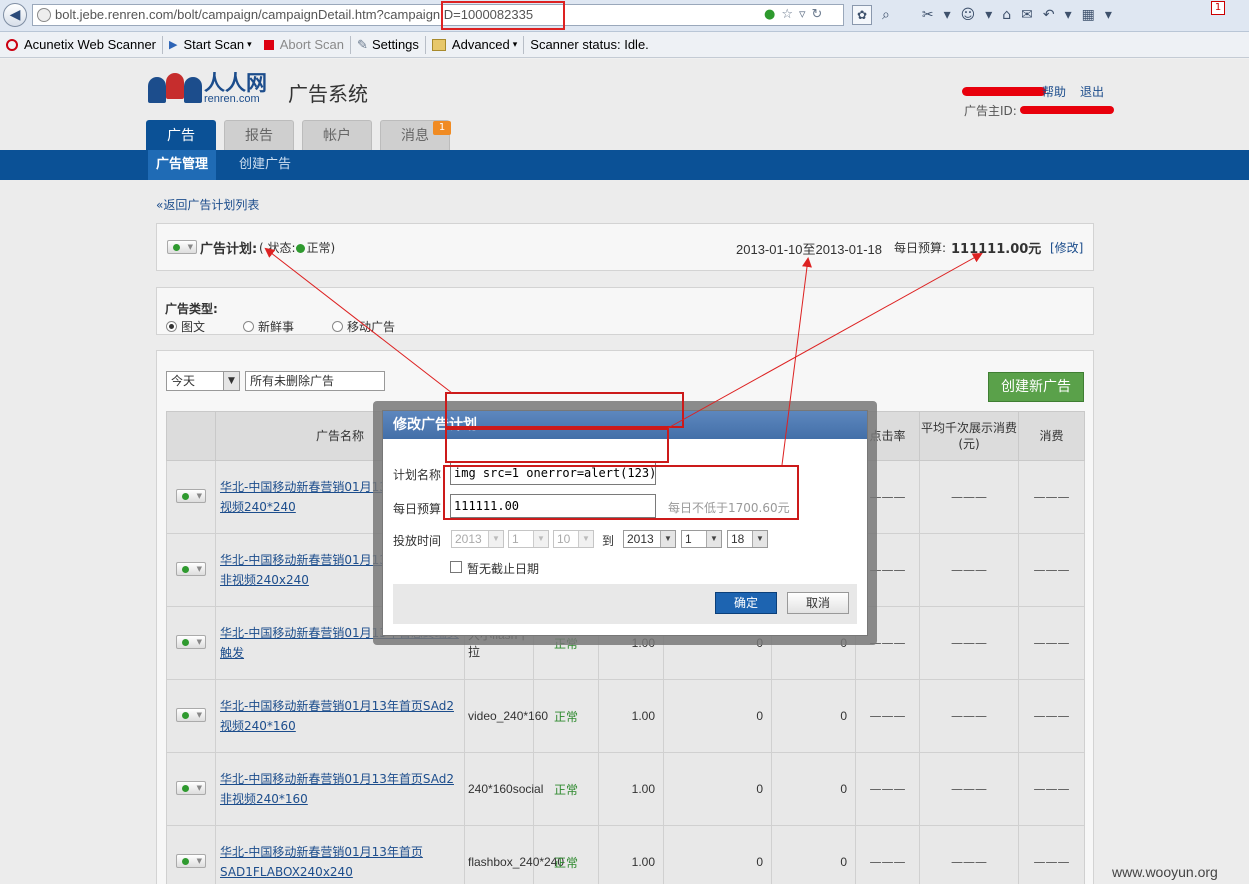  What do you see at coordinates (371, 327) in the screenshot?
I see `ad-type-option-label: 移动广告` at bounding box center [371, 327].